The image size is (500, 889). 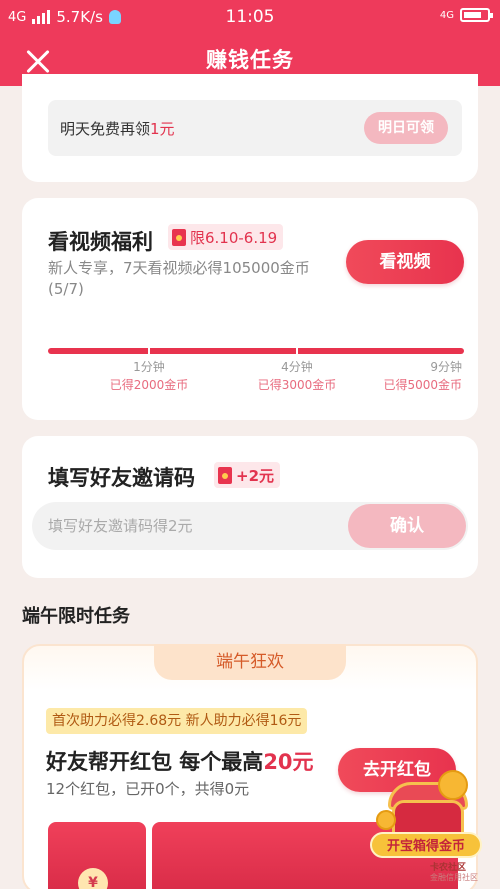 What do you see at coordinates (297, 375) in the screenshot?
I see `milestone-2: 4分钟 已得3000金币` at bounding box center [297, 375].